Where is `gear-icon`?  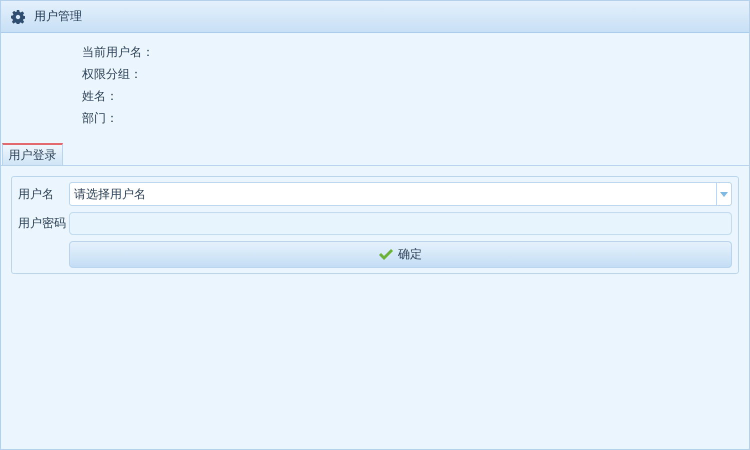 gear-icon is located at coordinates (18, 17).